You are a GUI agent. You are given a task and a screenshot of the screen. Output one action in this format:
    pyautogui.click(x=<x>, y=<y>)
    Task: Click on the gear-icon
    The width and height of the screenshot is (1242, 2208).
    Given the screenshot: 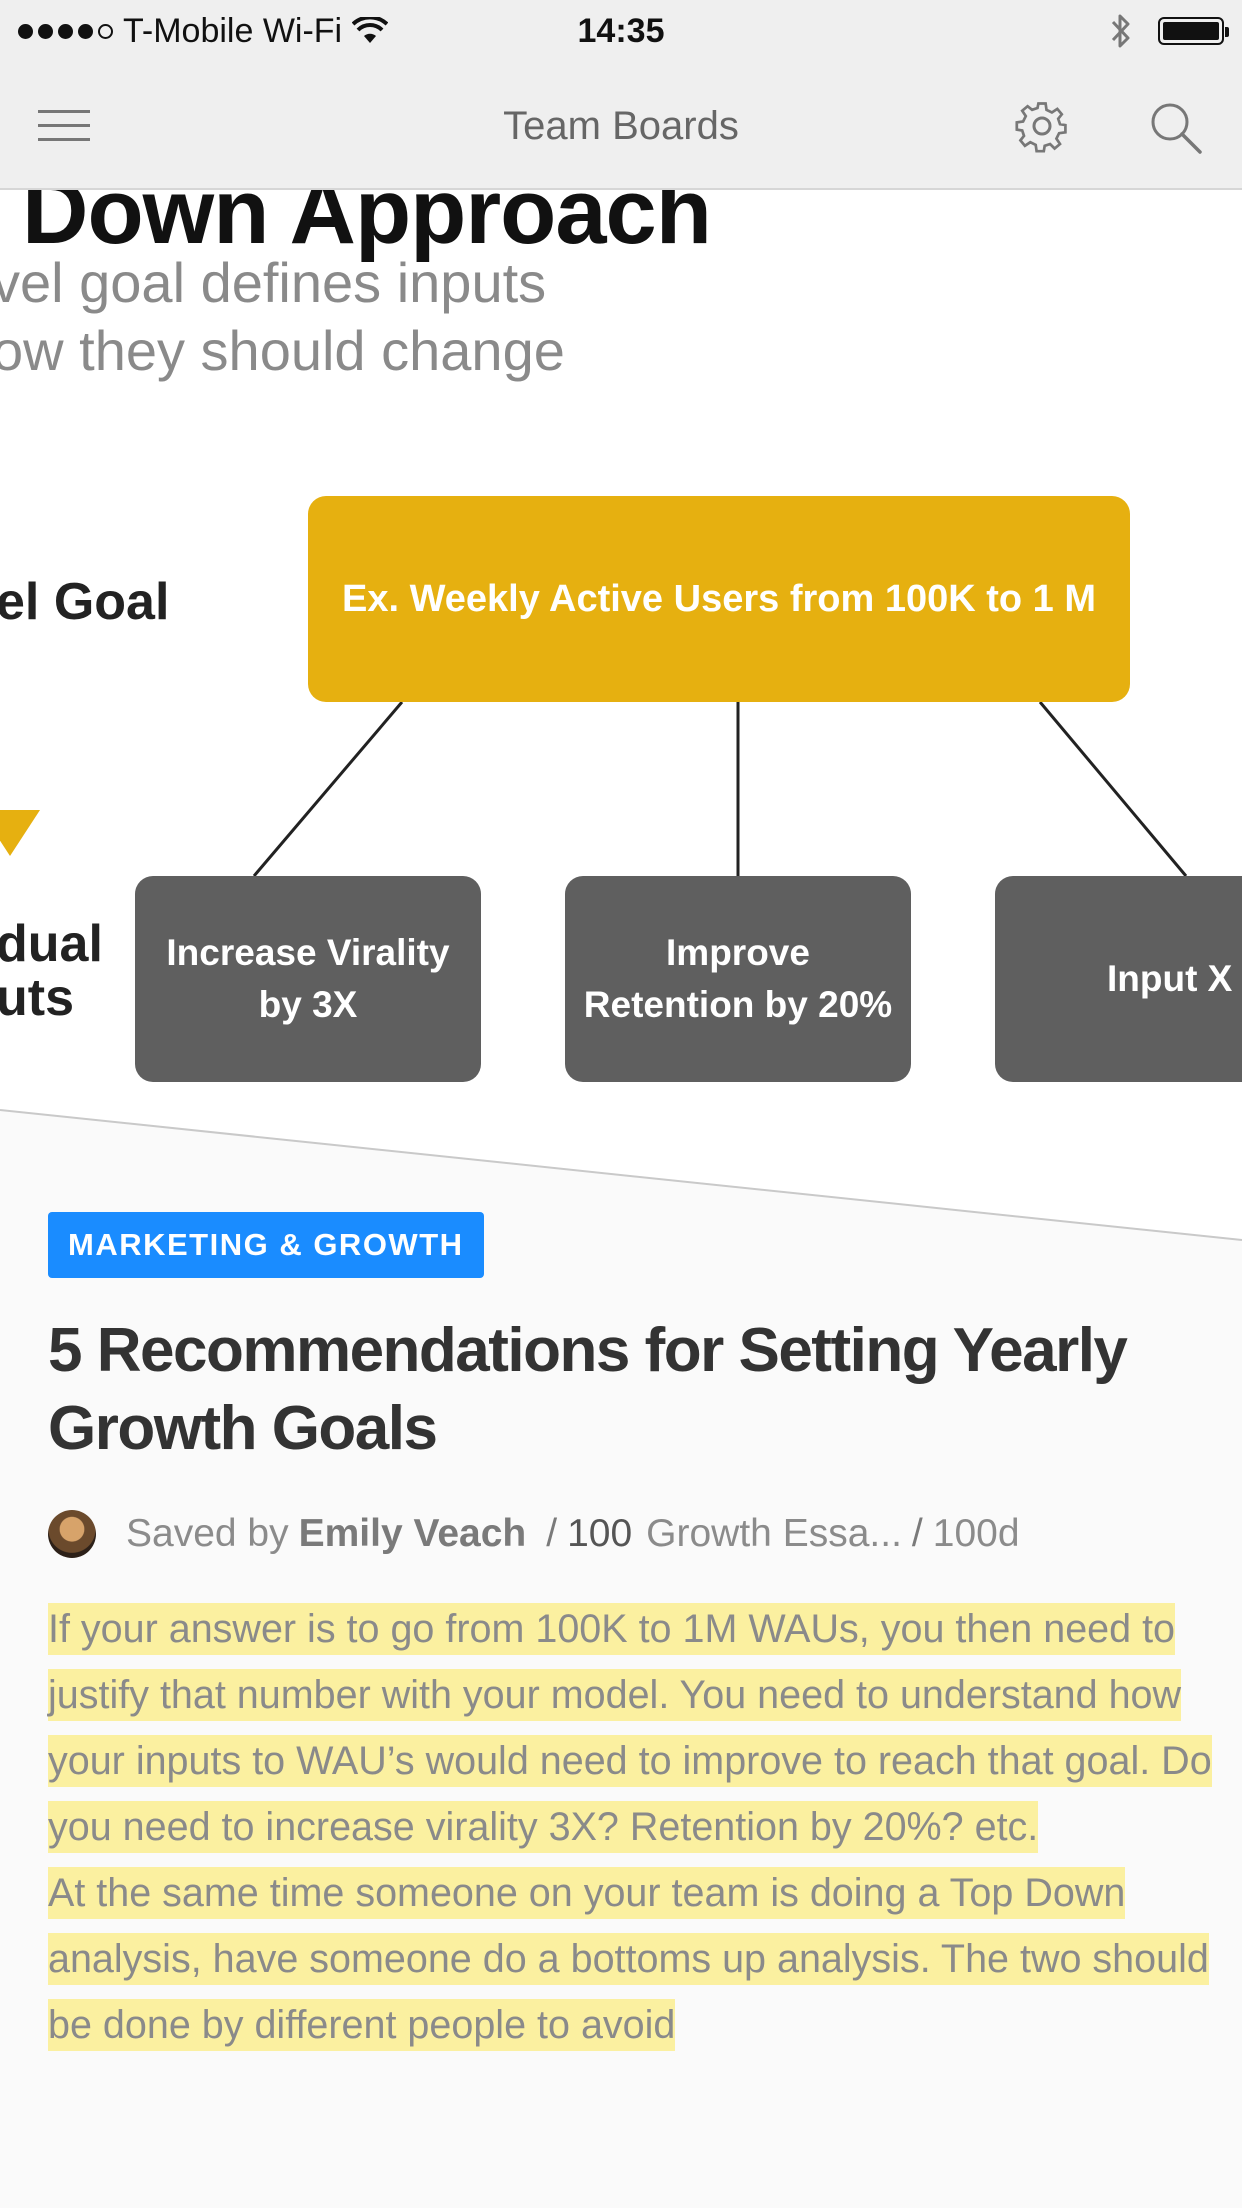 What is the action you would take?
    pyautogui.click(x=1042, y=126)
    